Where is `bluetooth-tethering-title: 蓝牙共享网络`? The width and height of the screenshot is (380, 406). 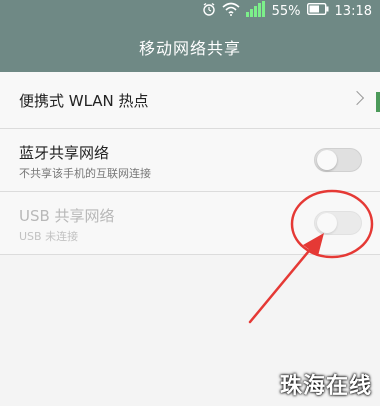 bluetooth-tethering-title: 蓝牙共享网络 is located at coordinates (64, 153).